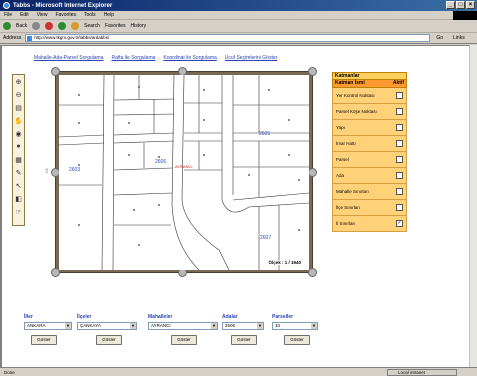  Describe the element at coordinates (18, 198) in the screenshot. I see `layers-icon: ◧` at that location.